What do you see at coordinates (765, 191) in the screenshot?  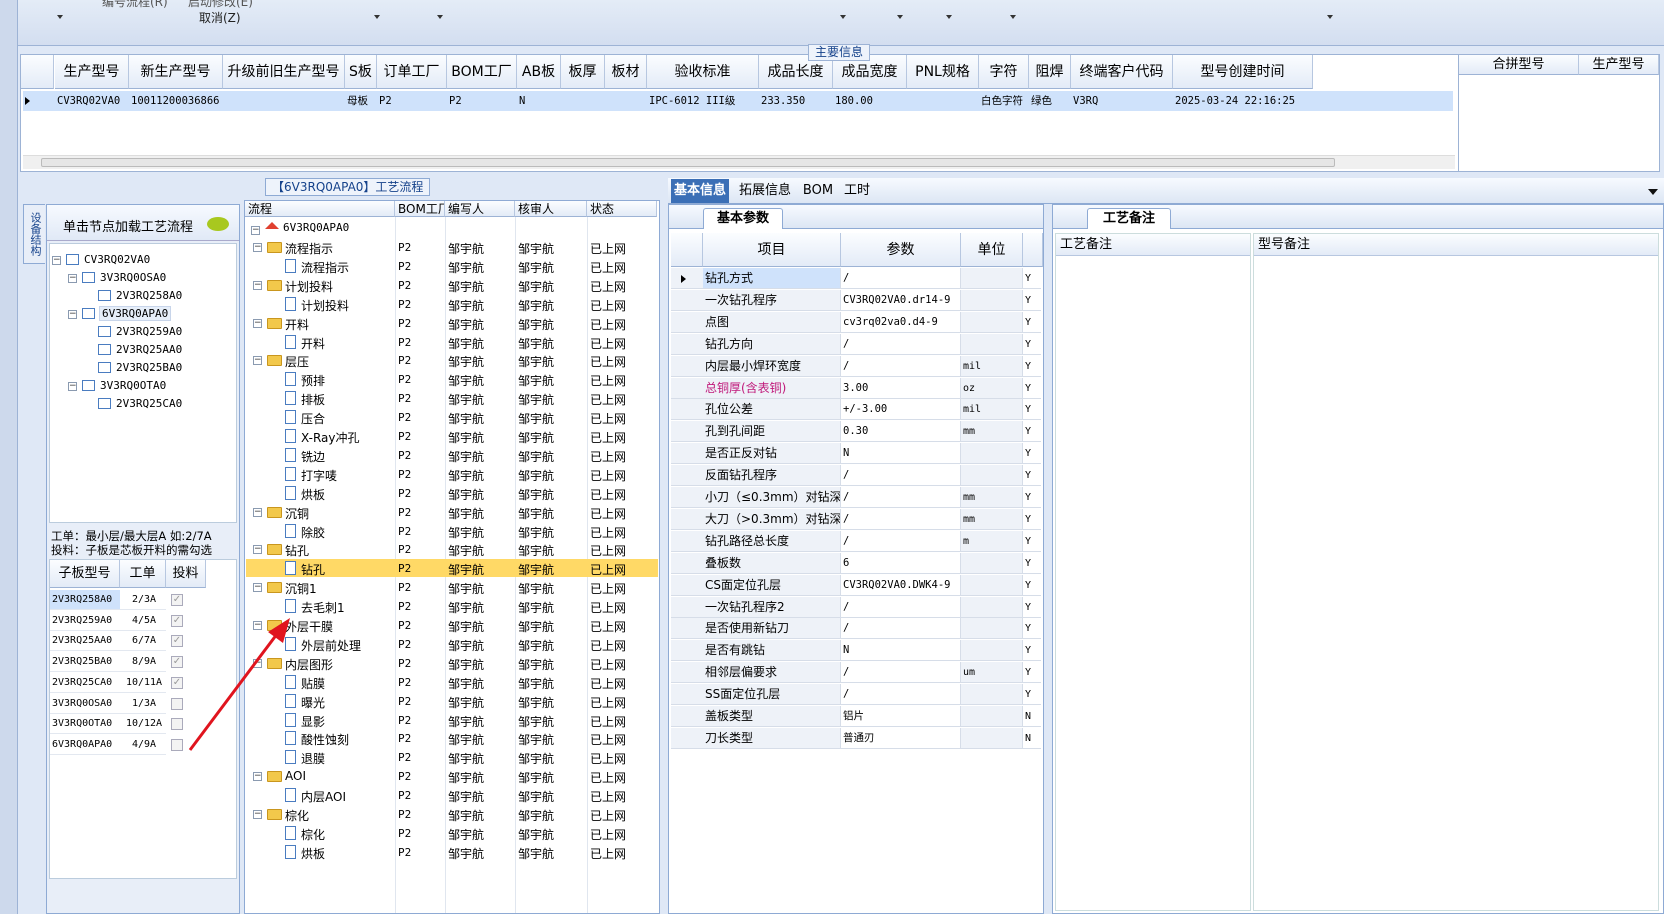 I see `tab-1: 拓展信息` at bounding box center [765, 191].